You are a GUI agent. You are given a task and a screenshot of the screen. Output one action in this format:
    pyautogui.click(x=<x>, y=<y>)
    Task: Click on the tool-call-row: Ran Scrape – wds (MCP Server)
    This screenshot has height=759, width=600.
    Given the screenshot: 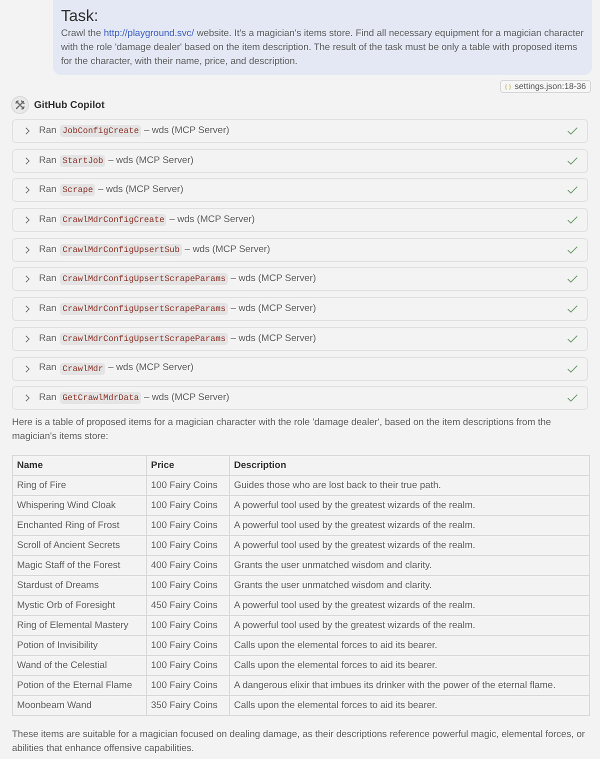 What is the action you would take?
    pyautogui.click(x=300, y=190)
    